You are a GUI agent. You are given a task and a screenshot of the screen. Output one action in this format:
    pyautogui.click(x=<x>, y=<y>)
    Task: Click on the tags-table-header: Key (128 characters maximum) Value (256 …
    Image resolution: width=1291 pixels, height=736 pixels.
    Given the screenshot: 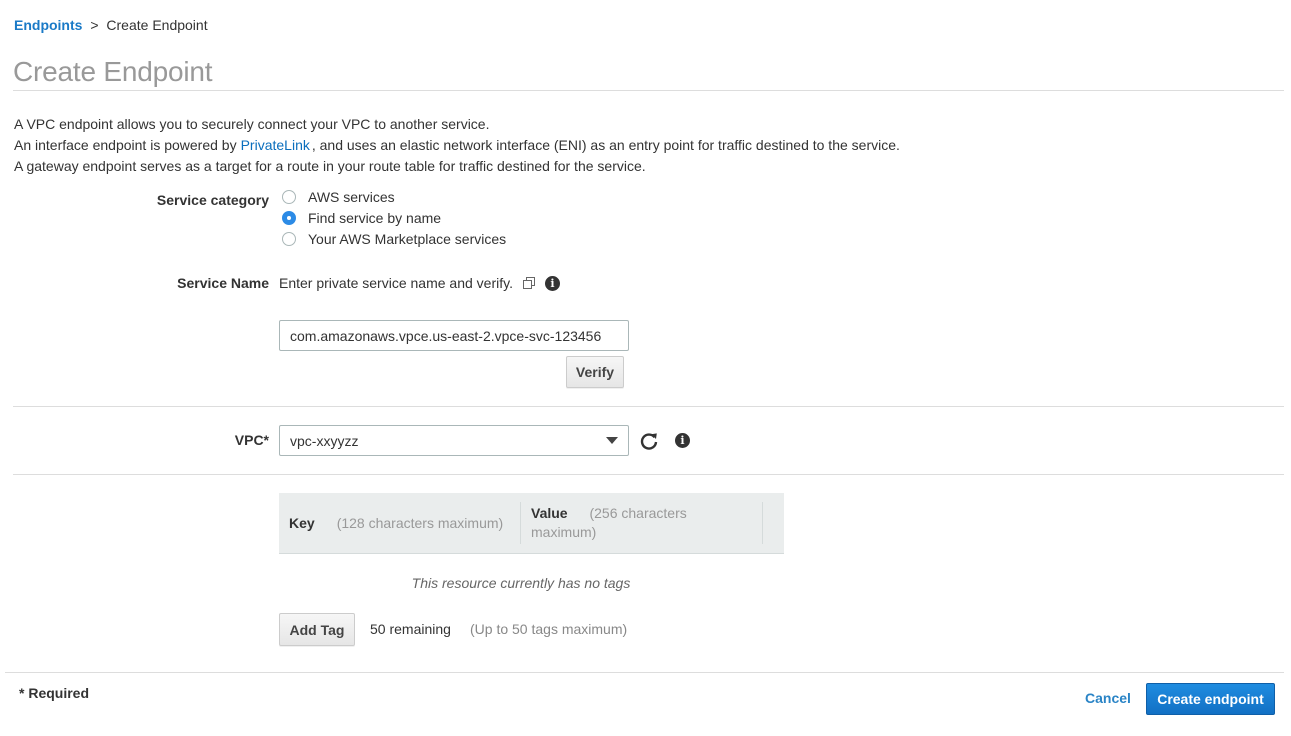 What is the action you would take?
    pyautogui.click(x=531, y=523)
    